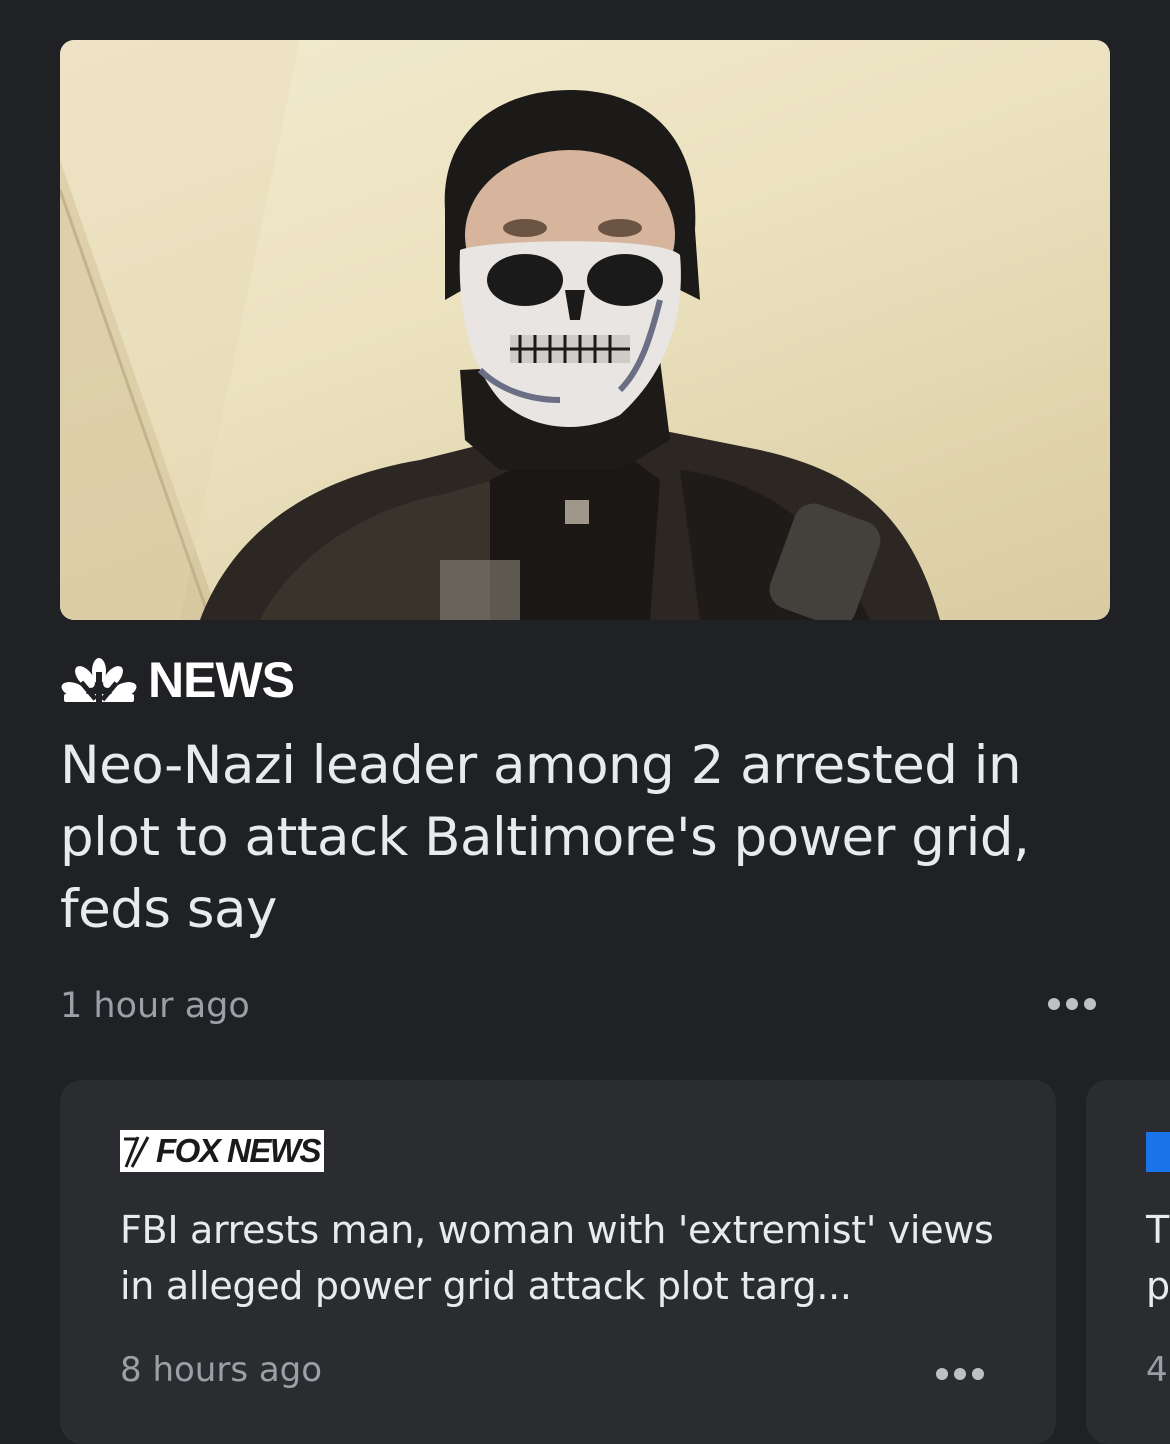 Image resolution: width=1170 pixels, height=1444 pixels. What do you see at coordinates (1158, 1230) in the screenshot?
I see `peek-headline-line1: T` at bounding box center [1158, 1230].